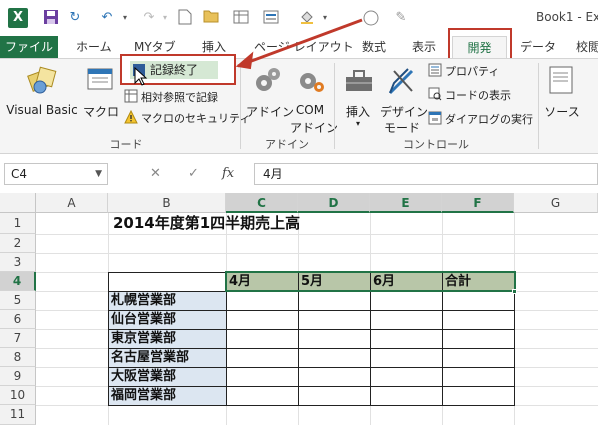 This screenshot has height=425, width=598. What do you see at coordinates (18, 243) in the screenshot?
I see `row-header-2: 2` at bounding box center [18, 243].